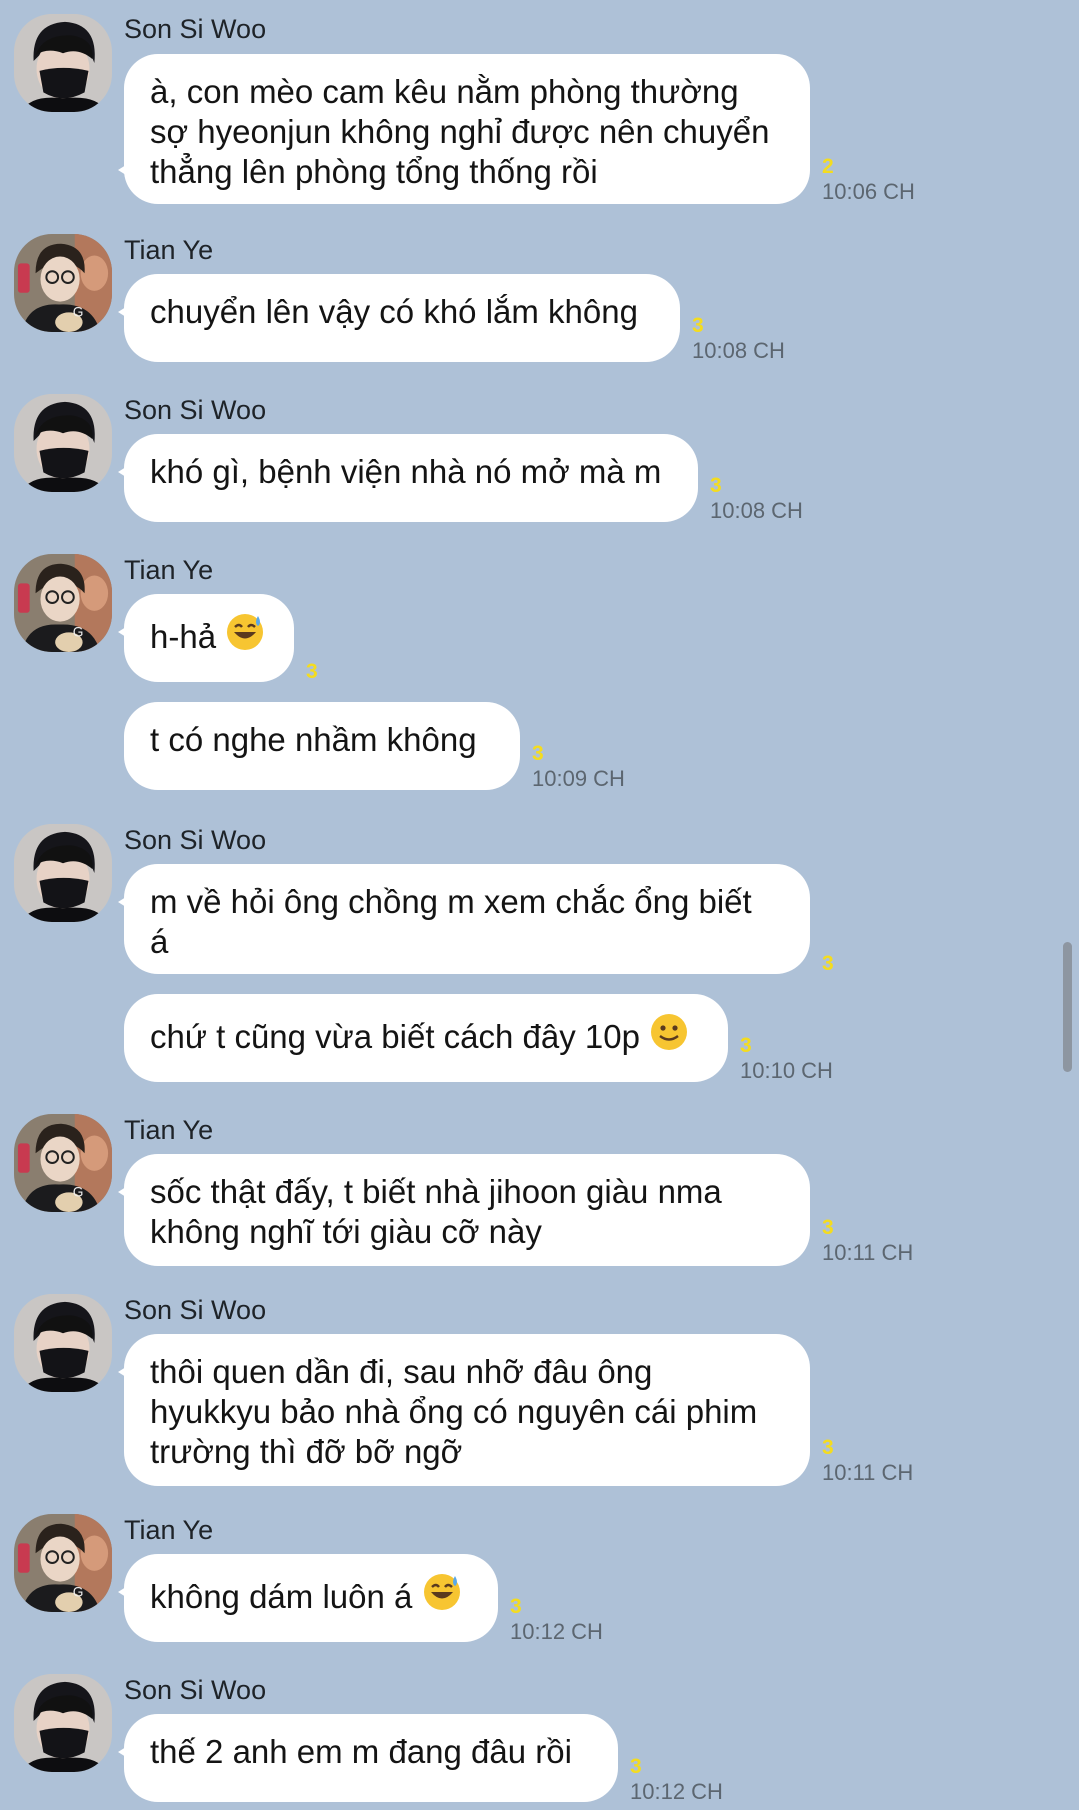 The height and width of the screenshot is (1810, 1079). I want to click on message-time: 10:06 CH, so click(868, 191).